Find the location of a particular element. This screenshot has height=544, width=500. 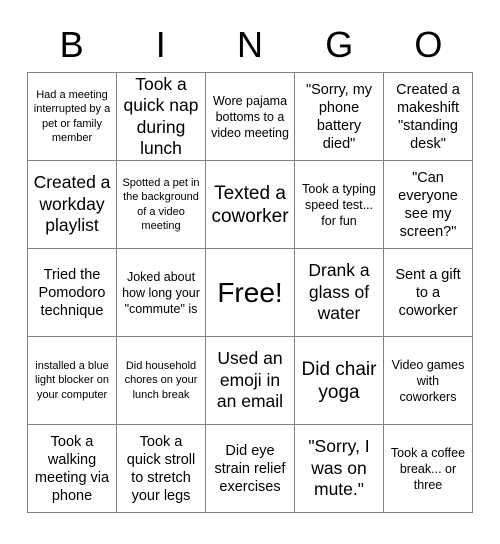

bingo-cell-label: Did chair yoga is located at coordinates (339, 380).